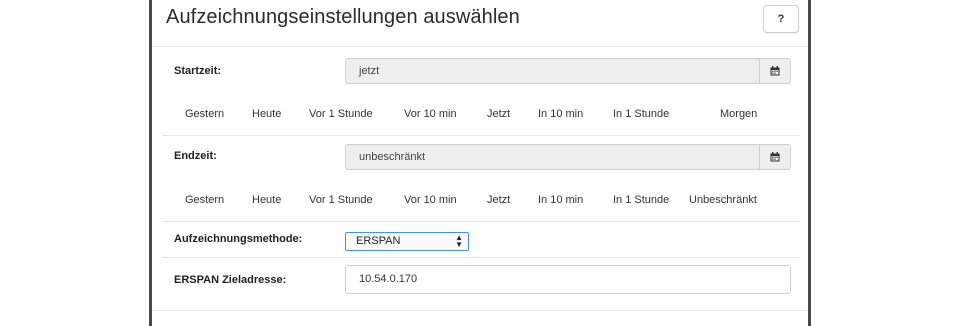 This screenshot has width=960, height=326. Describe the element at coordinates (266, 200) in the screenshot. I see `end-quick-heute: Heute` at that location.